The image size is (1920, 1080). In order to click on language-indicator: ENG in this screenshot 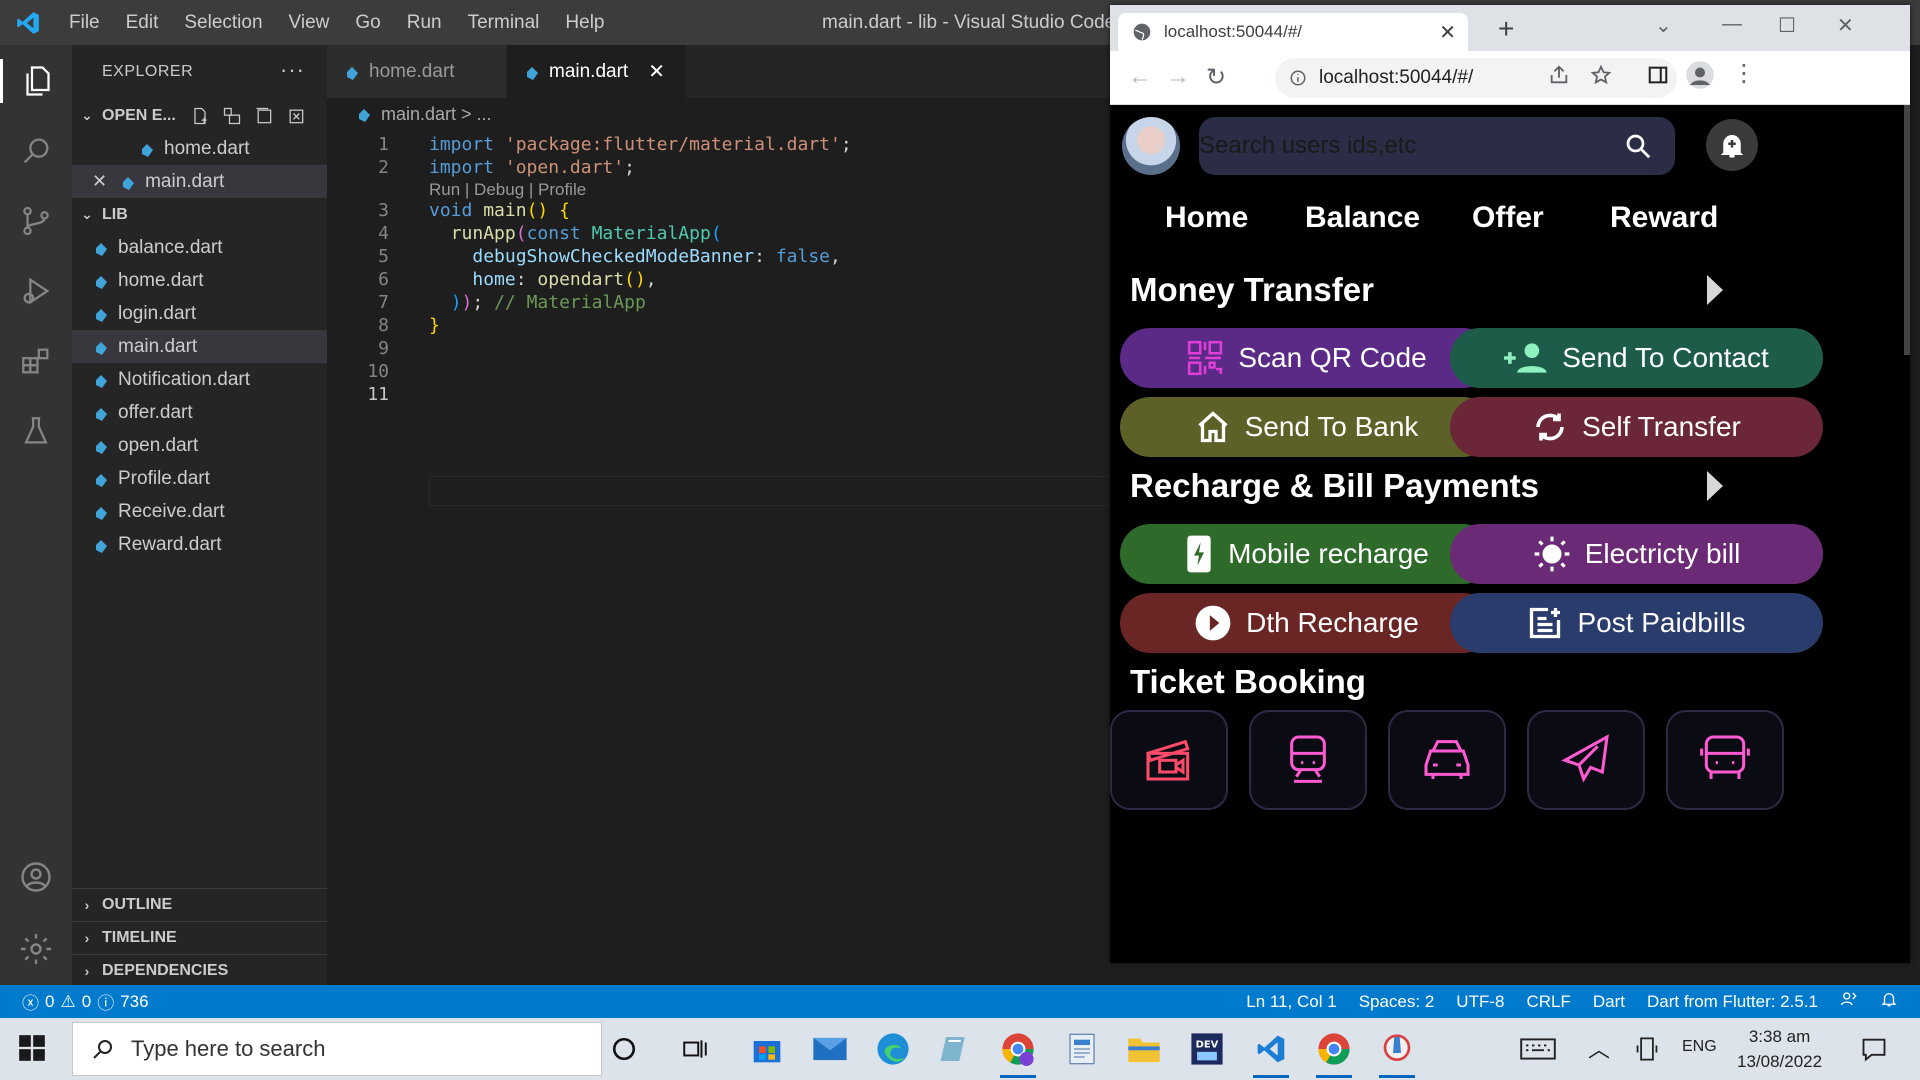, I will do `click(1699, 1047)`.